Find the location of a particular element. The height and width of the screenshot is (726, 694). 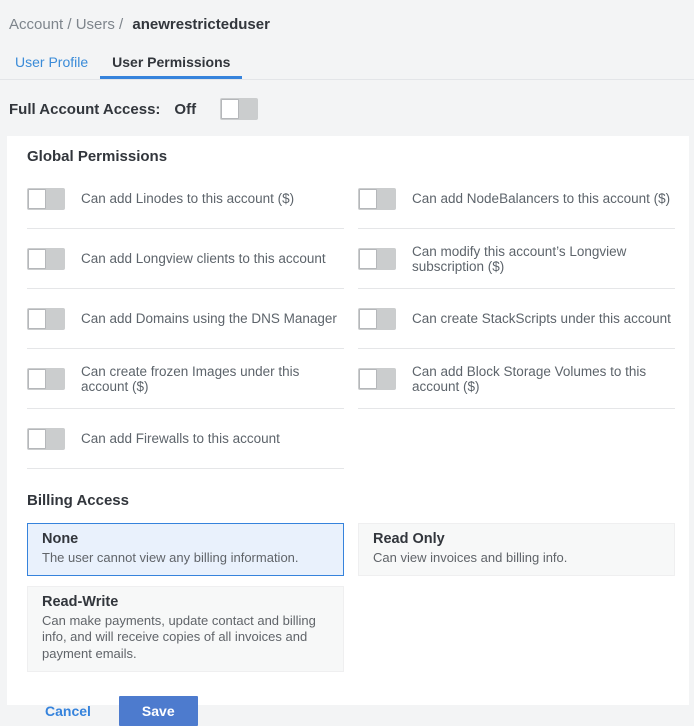

permission-toggle-create-stackscripts is located at coordinates (377, 318).